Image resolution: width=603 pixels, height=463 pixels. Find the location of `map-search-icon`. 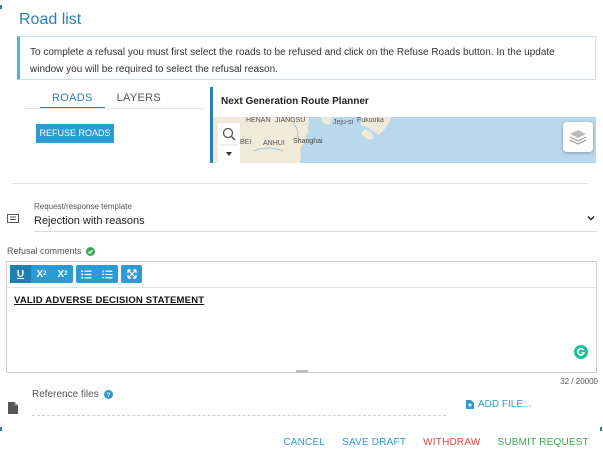

map-search-icon is located at coordinates (229, 141).